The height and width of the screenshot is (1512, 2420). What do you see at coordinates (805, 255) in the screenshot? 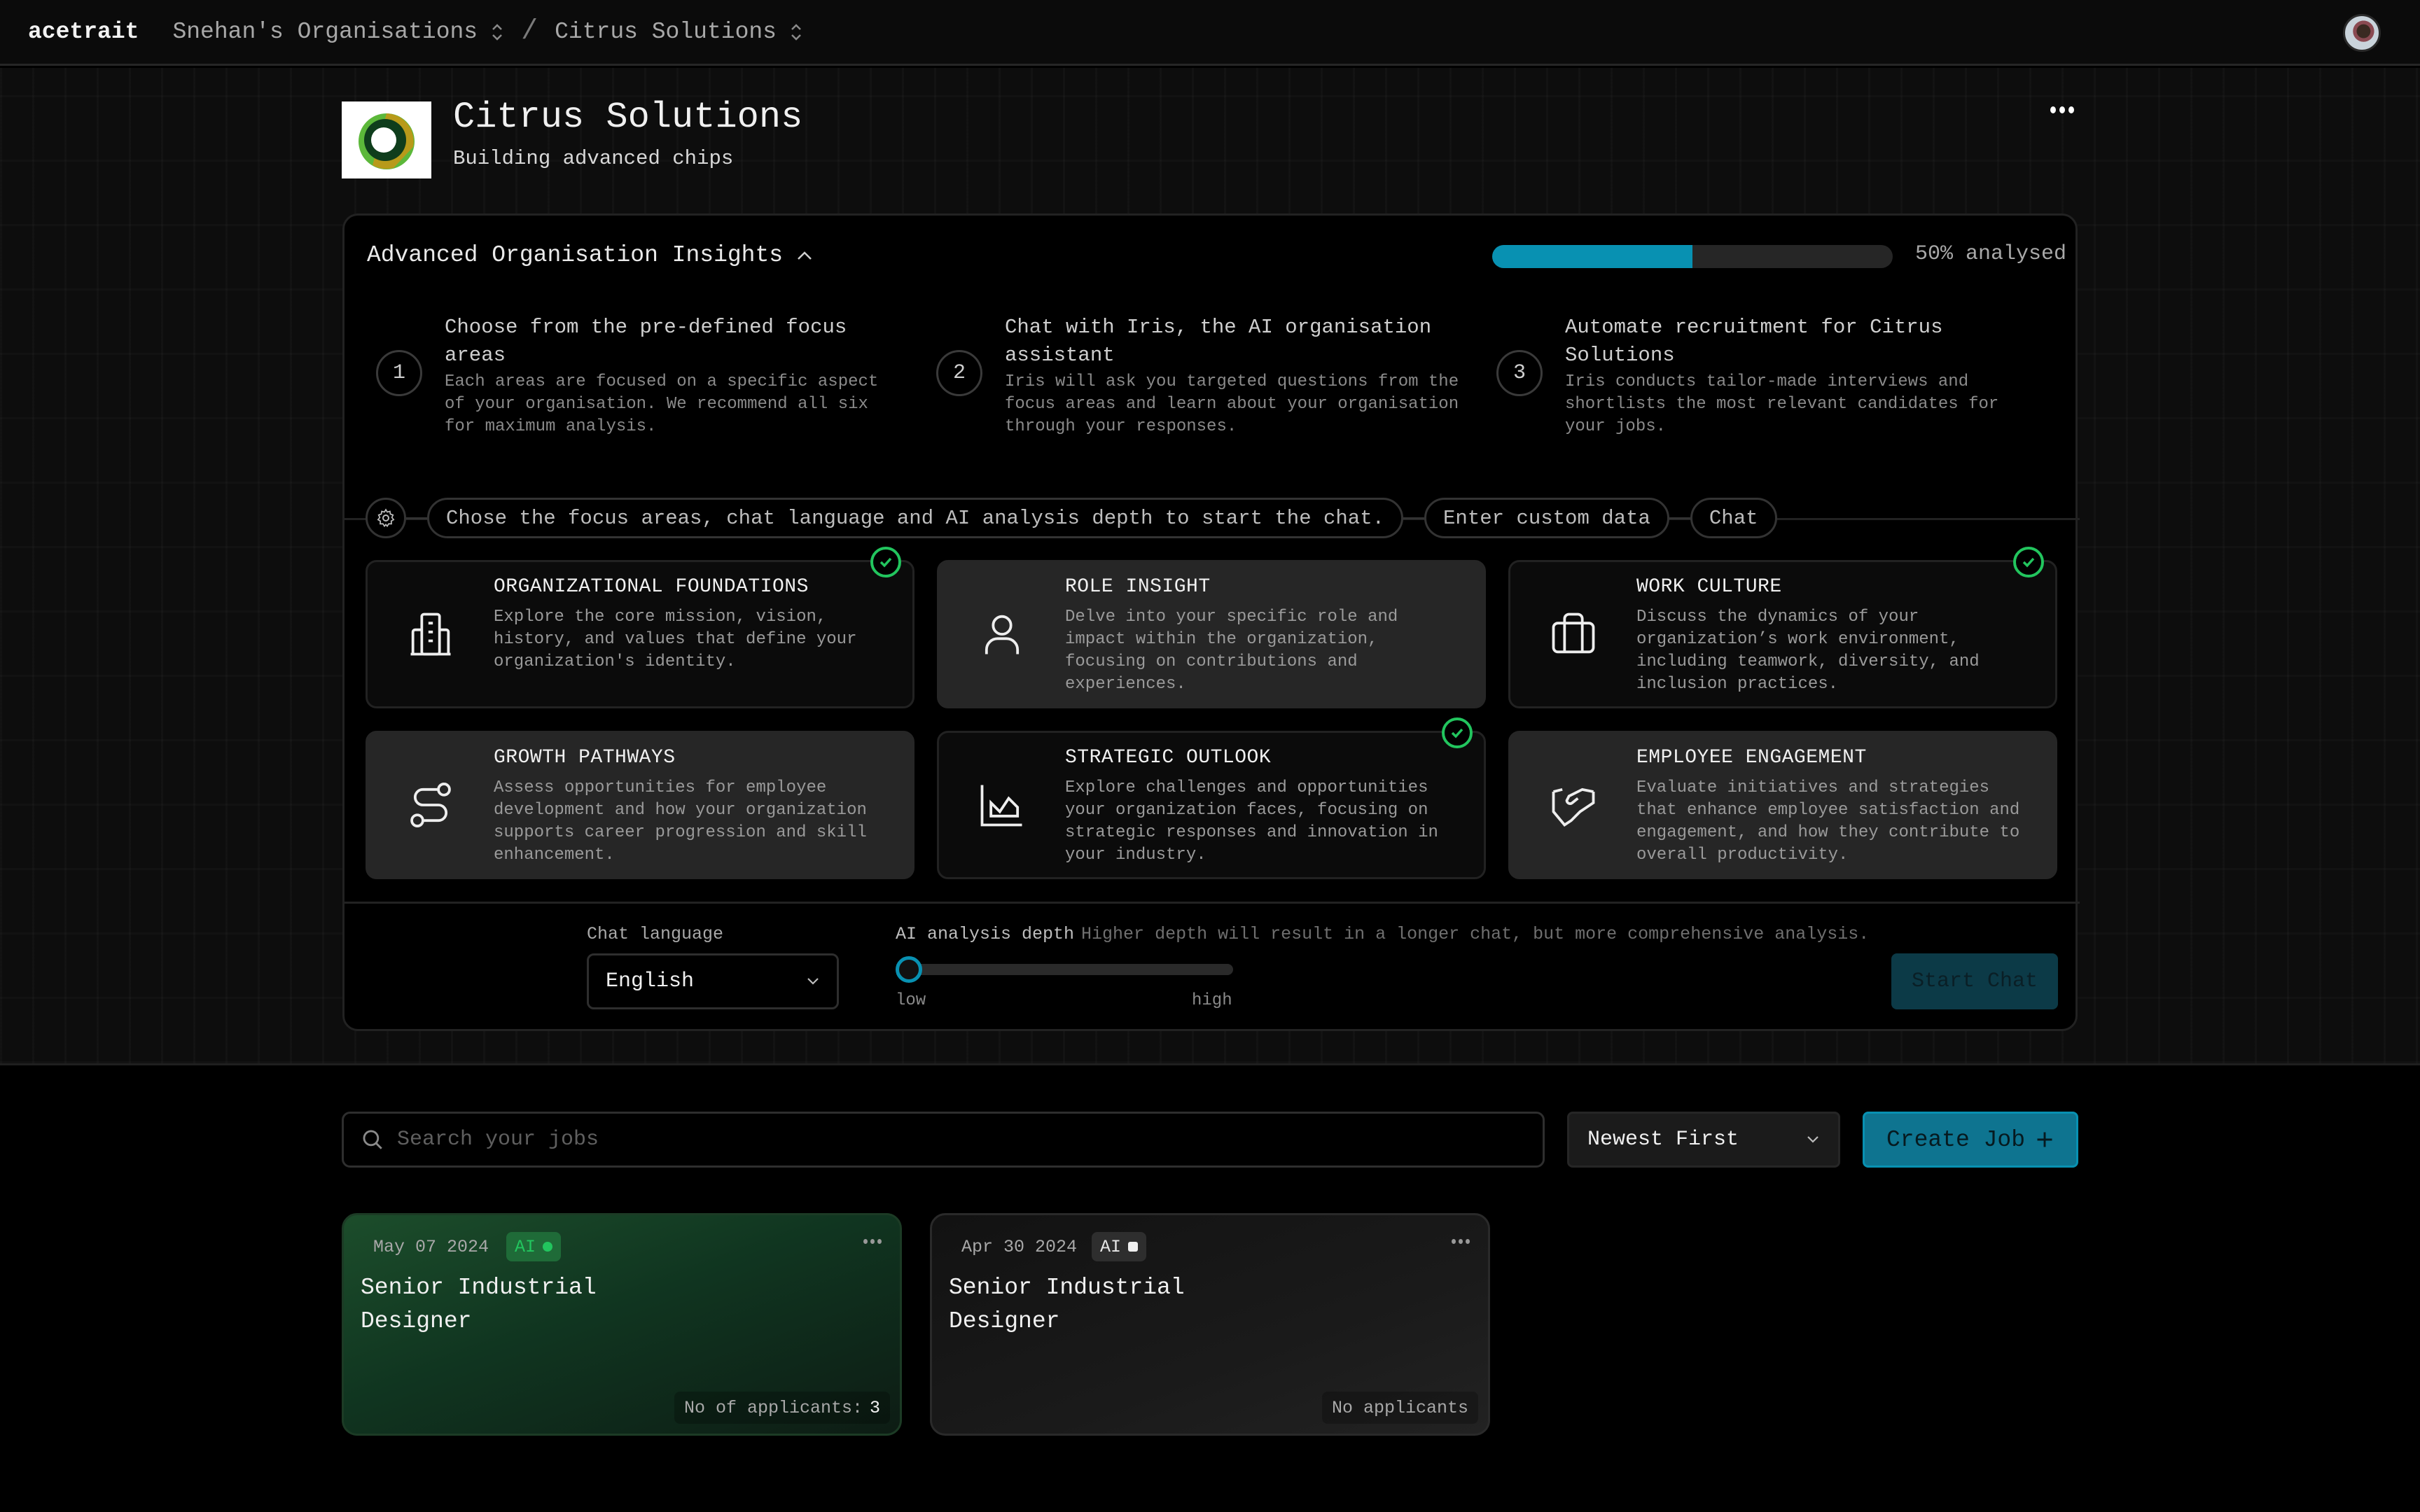
I see `chevron-up-icon` at bounding box center [805, 255].